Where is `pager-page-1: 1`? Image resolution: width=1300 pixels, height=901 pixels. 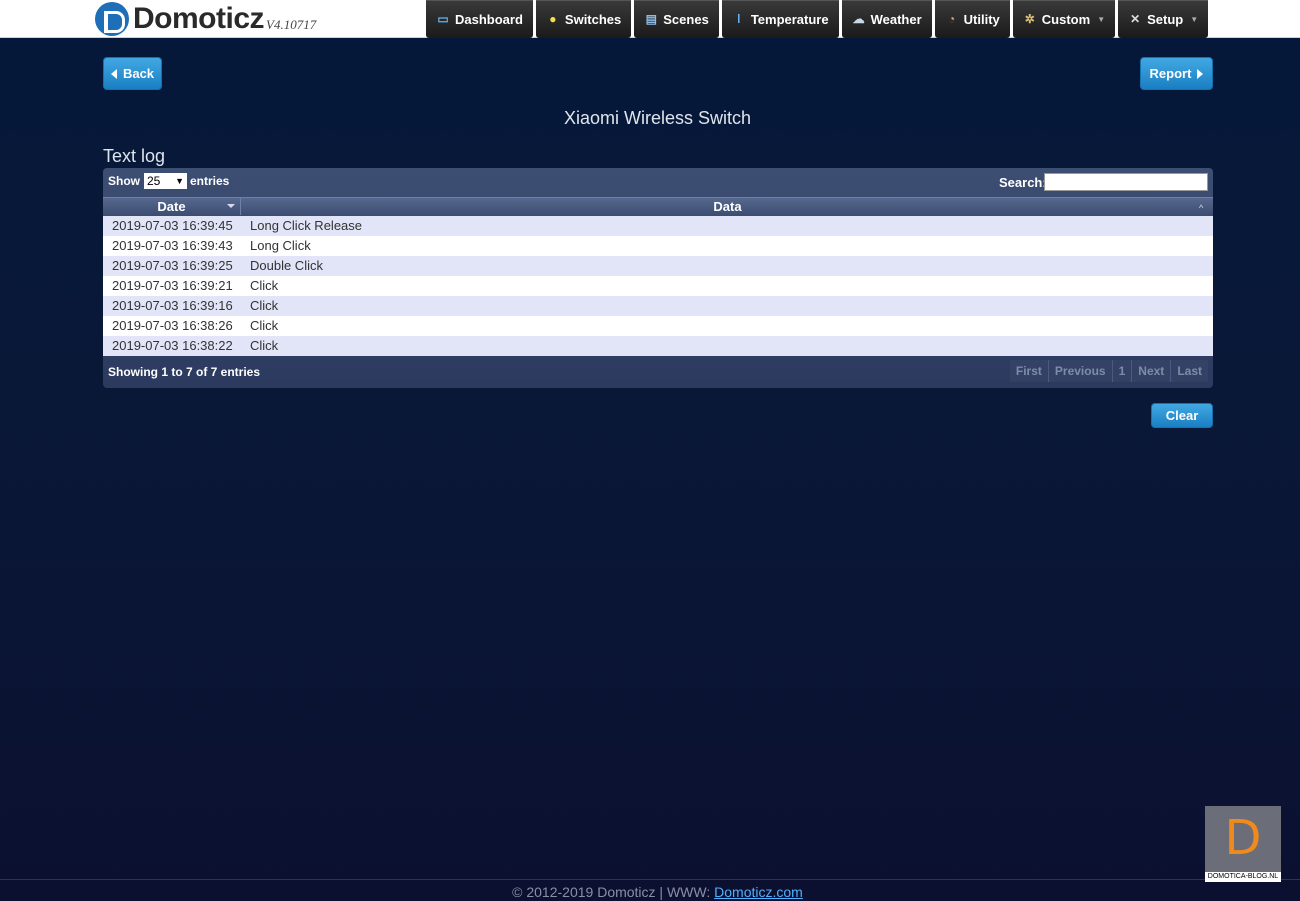
pager-page-1: 1 is located at coordinates (1121, 371).